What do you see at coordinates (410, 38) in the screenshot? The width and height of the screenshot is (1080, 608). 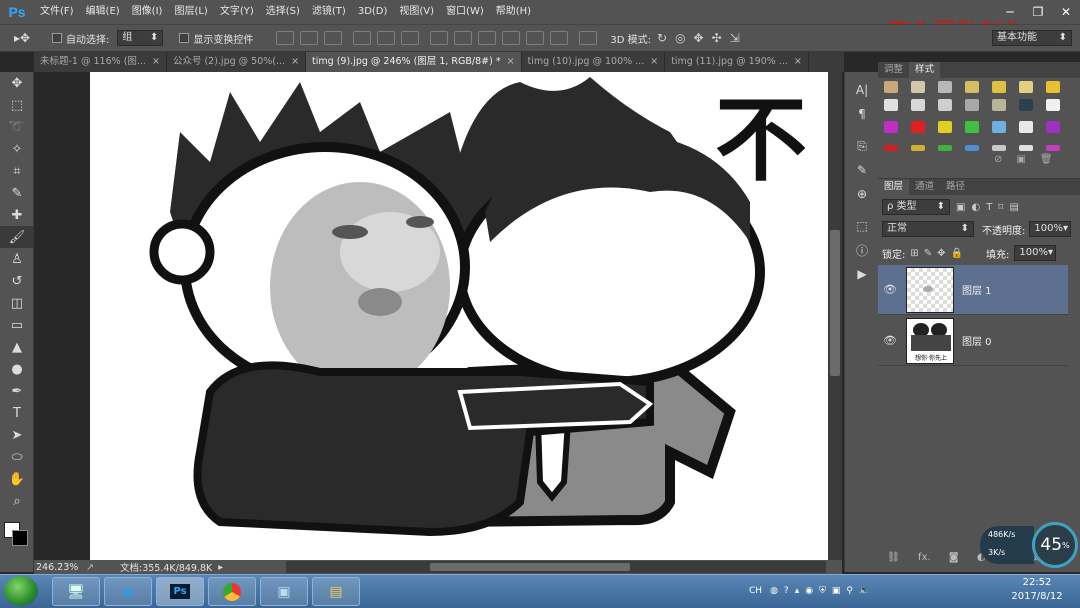 I see `align-right-icon` at bounding box center [410, 38].